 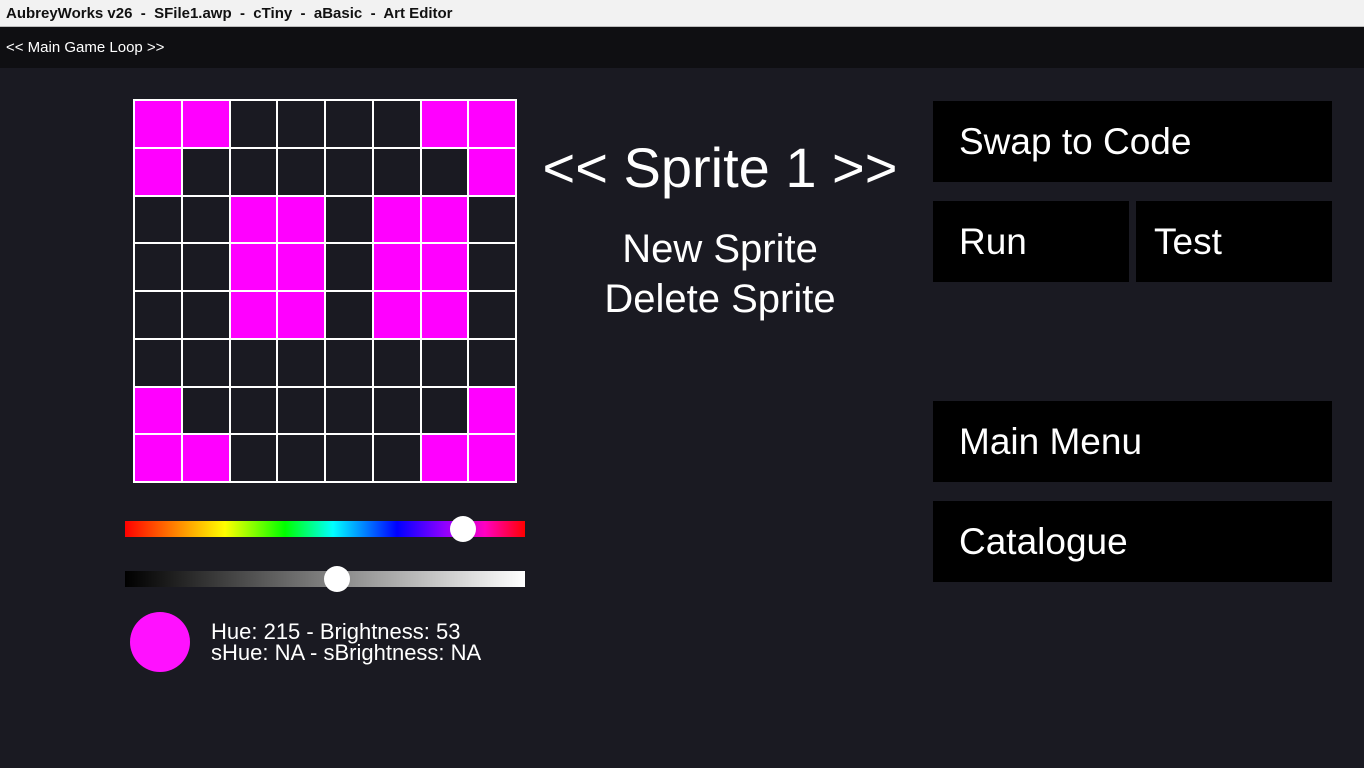 I want to click on breadcrumb-main-game-loop: << Main Game Loop >>, so click(x=85, y=47).